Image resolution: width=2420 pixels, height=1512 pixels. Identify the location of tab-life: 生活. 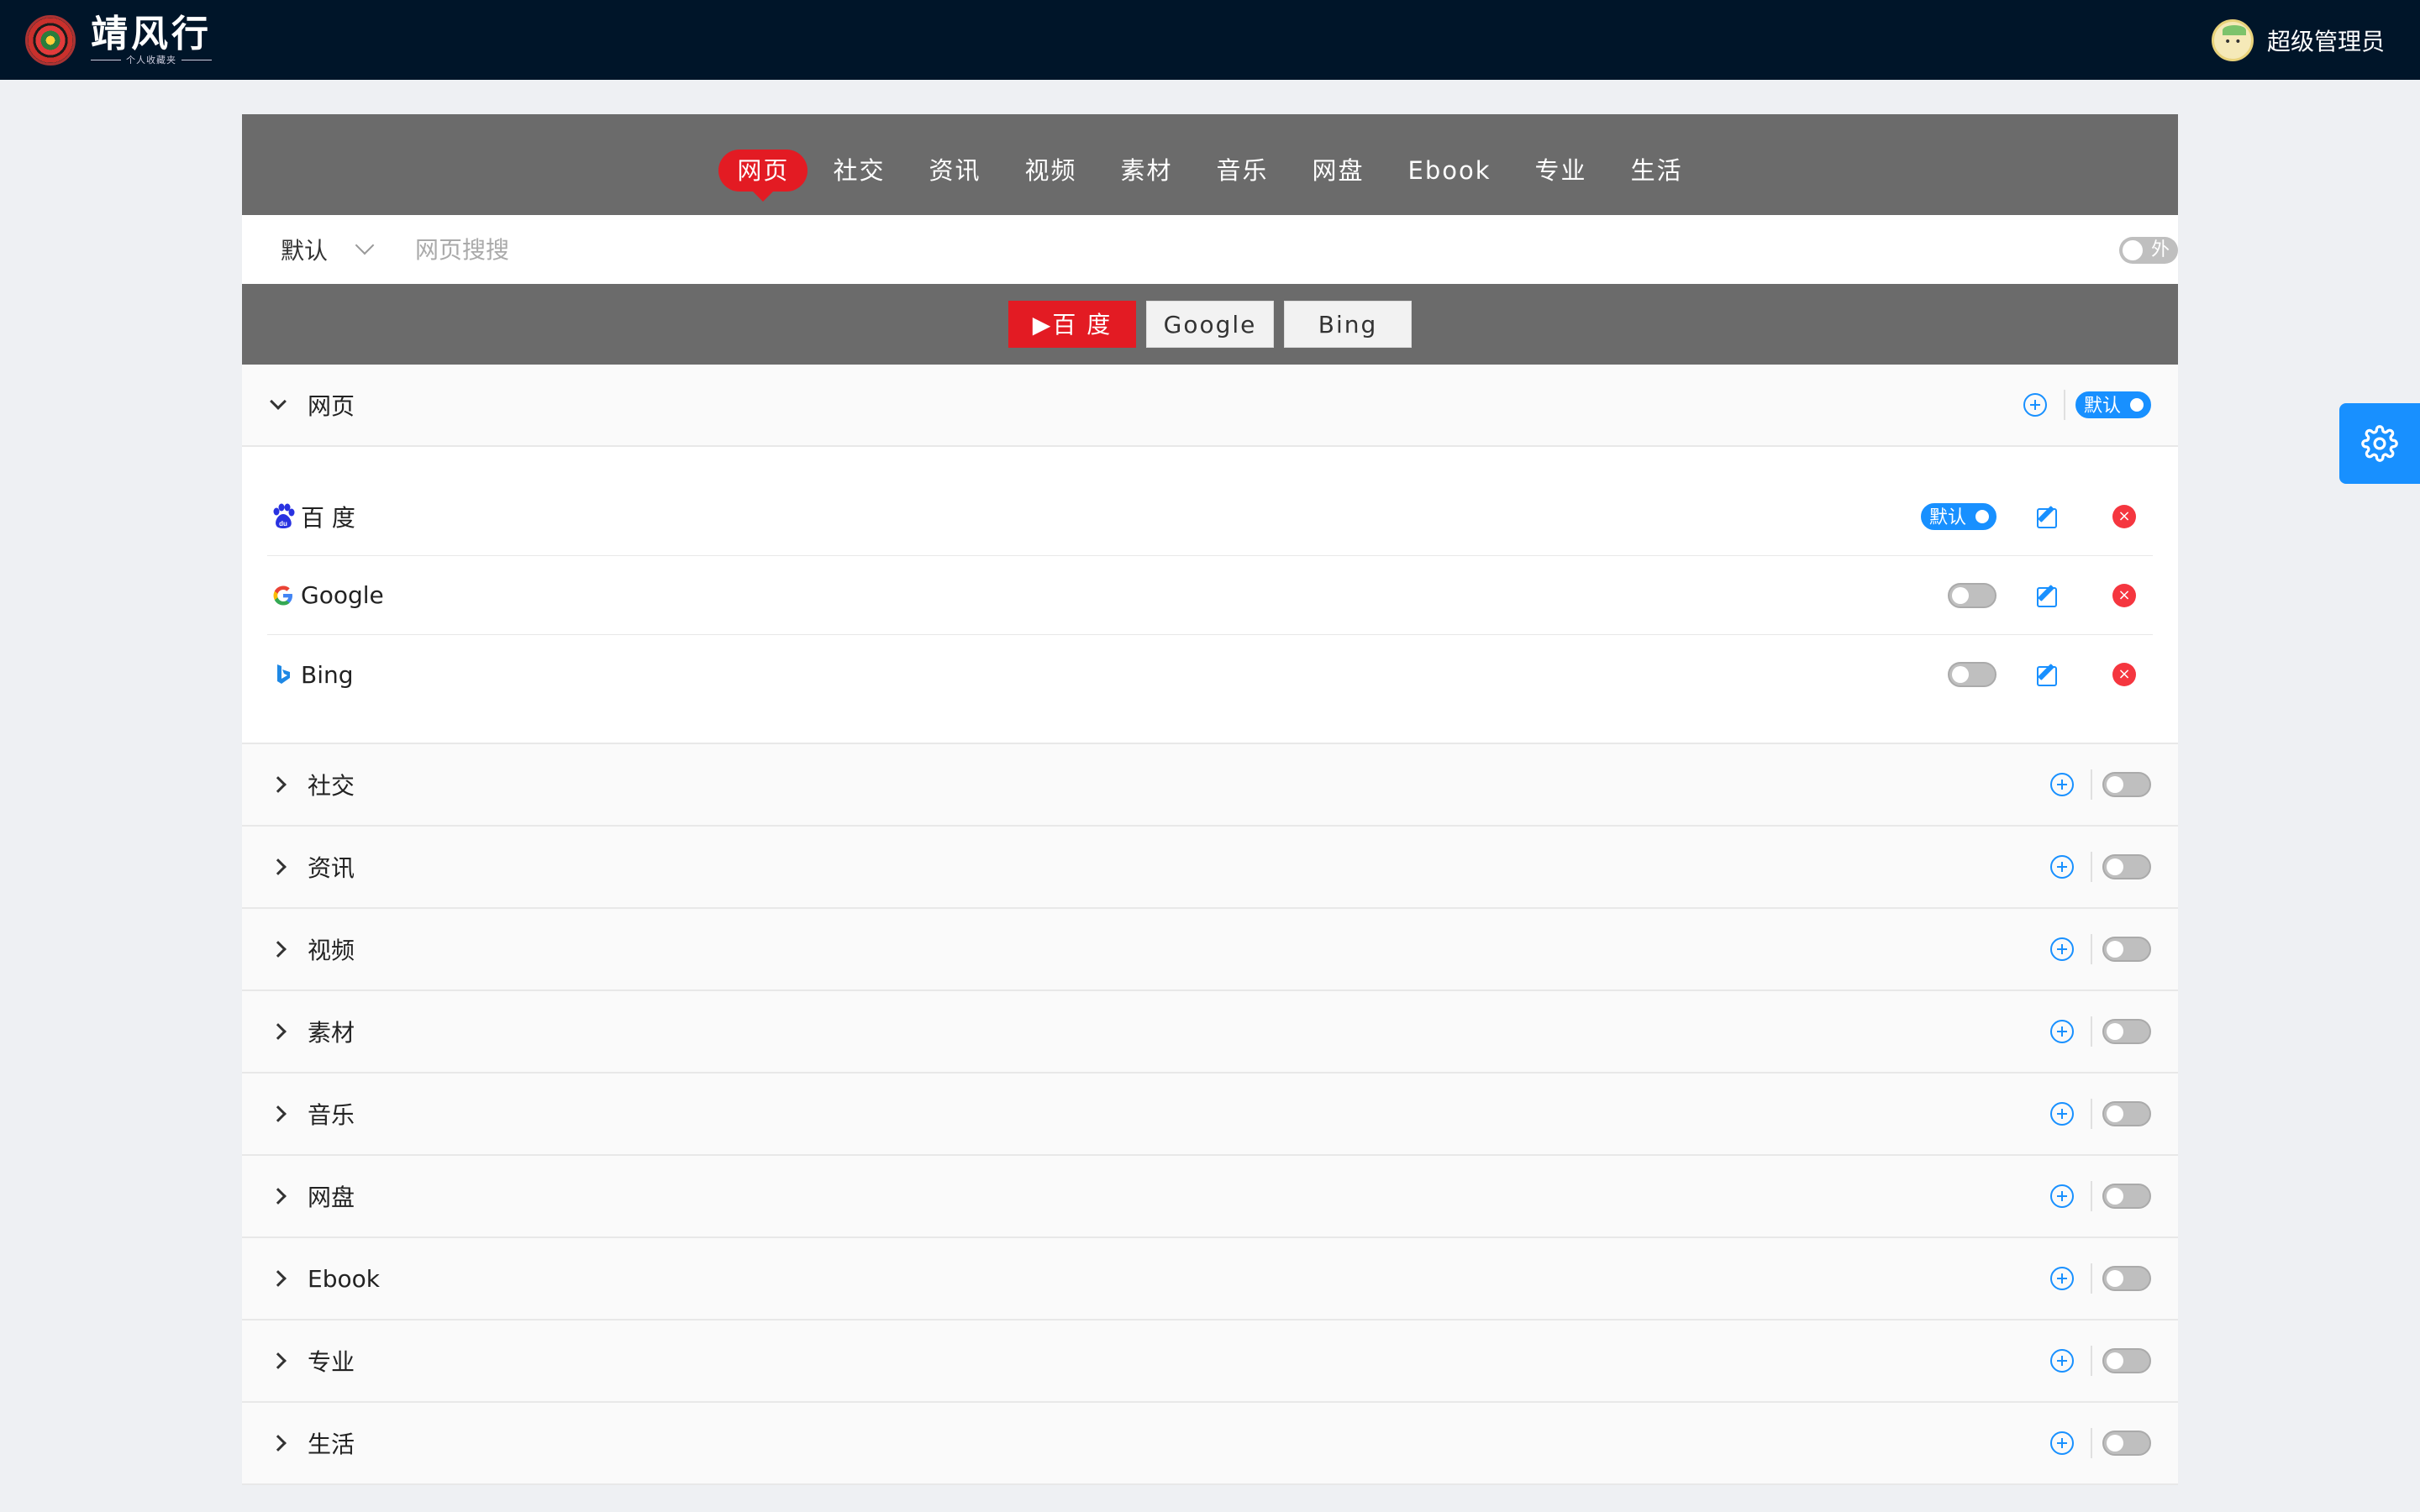
(1657, 171).